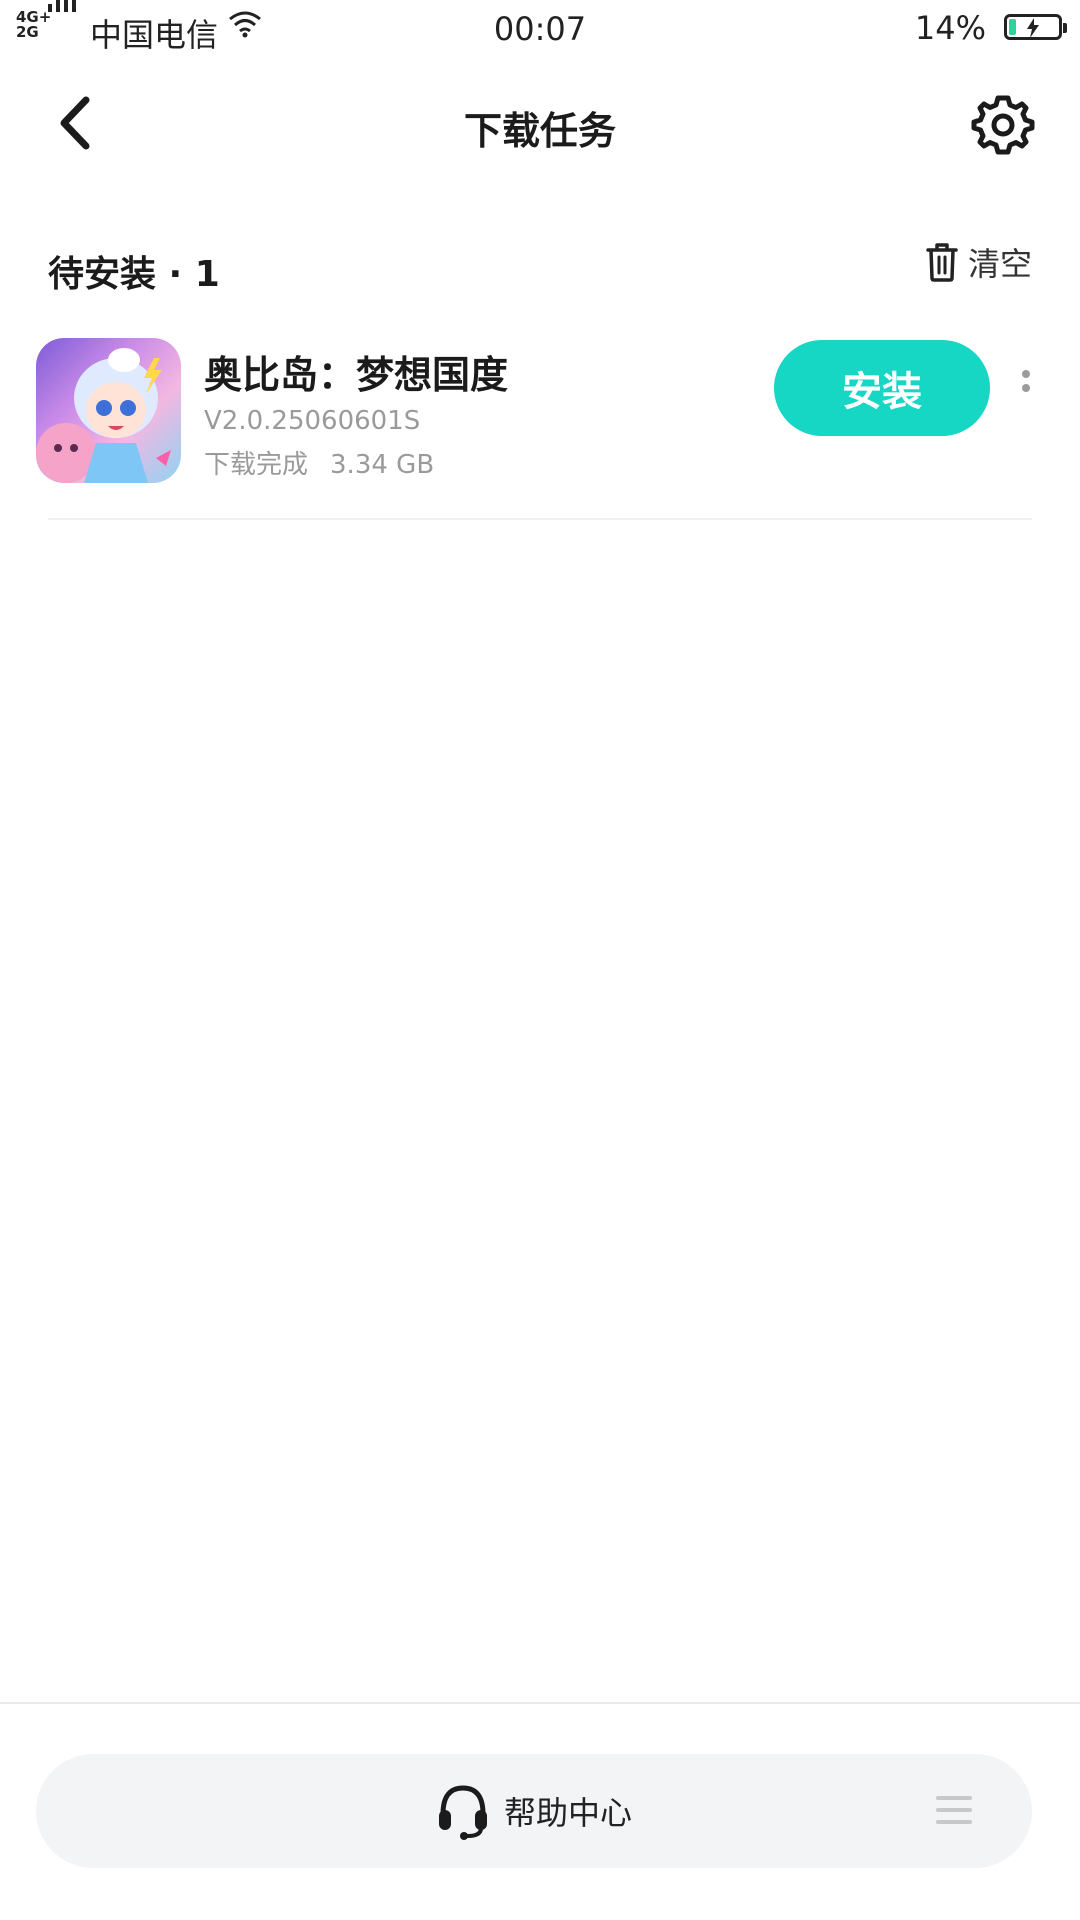  I want to click on download-status-line: 下载完成 3.34 GB, so click(319, 462).